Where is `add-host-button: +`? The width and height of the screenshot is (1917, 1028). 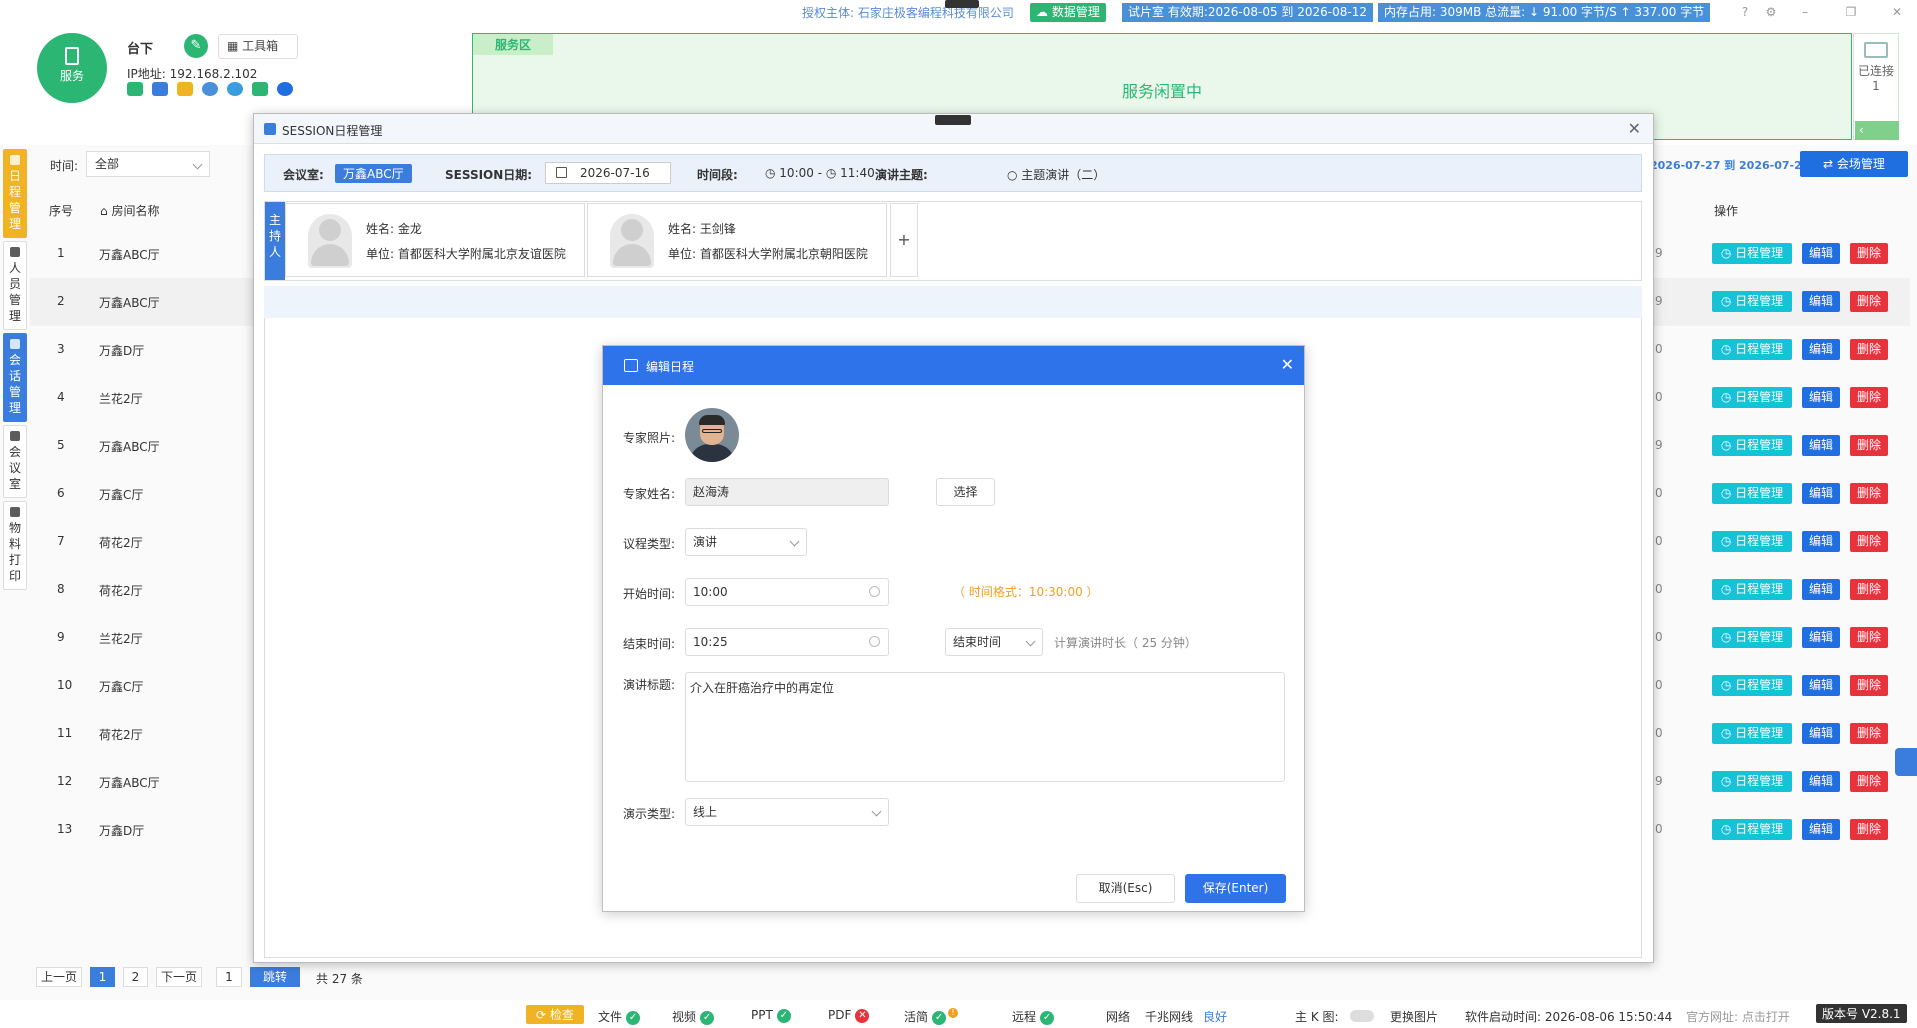
add-host-button: + is located at coordinates (904, 240).